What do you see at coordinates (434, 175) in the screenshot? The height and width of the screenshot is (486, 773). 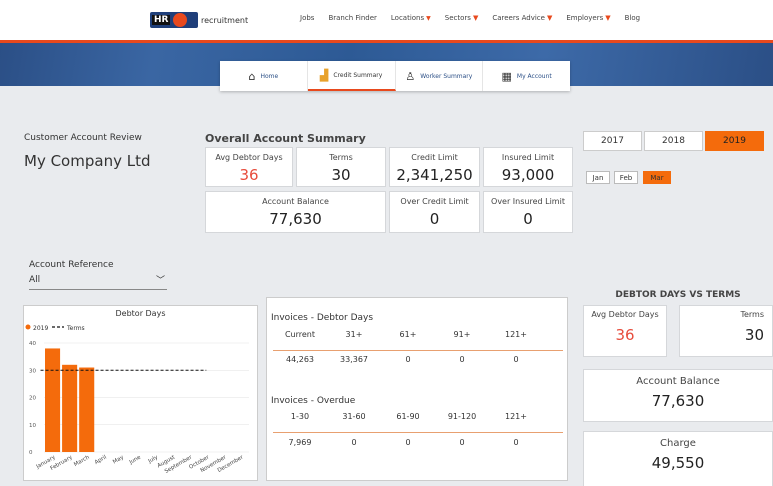 I see `card-value: 2,341,250` at bounding box center [434, 175].